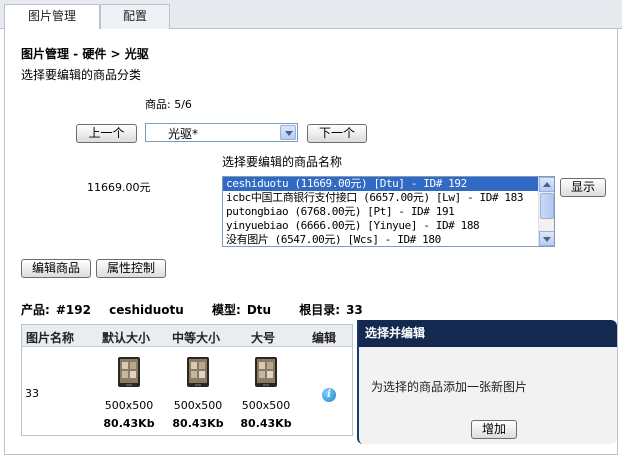 This screenshot has height=459, width=622. What do you see at coordinates (50, 338) in the screenshot?
I see `column-header: 图片名称` at bounding box center [50, 338].